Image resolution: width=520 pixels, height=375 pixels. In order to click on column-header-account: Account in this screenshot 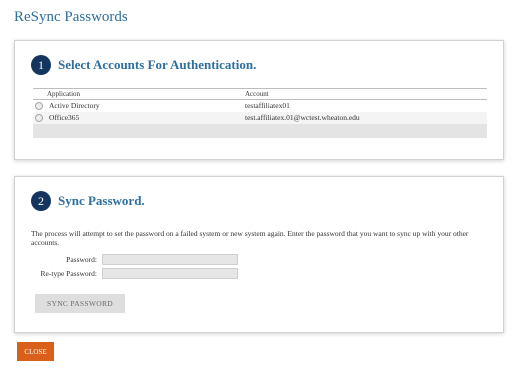, I will do `click(257, 94)`.